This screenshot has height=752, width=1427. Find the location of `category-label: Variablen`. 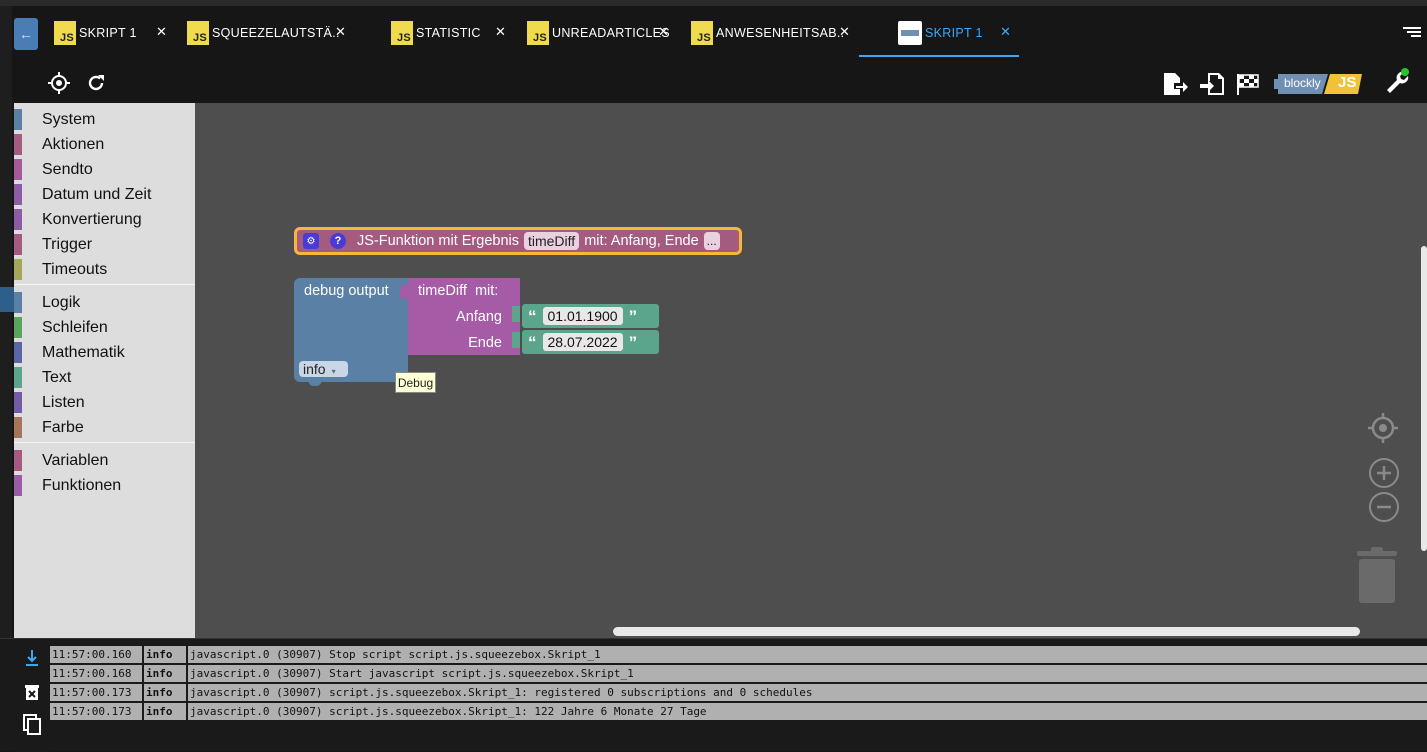

category-label: Variablen is located at coordinates (75, 460).